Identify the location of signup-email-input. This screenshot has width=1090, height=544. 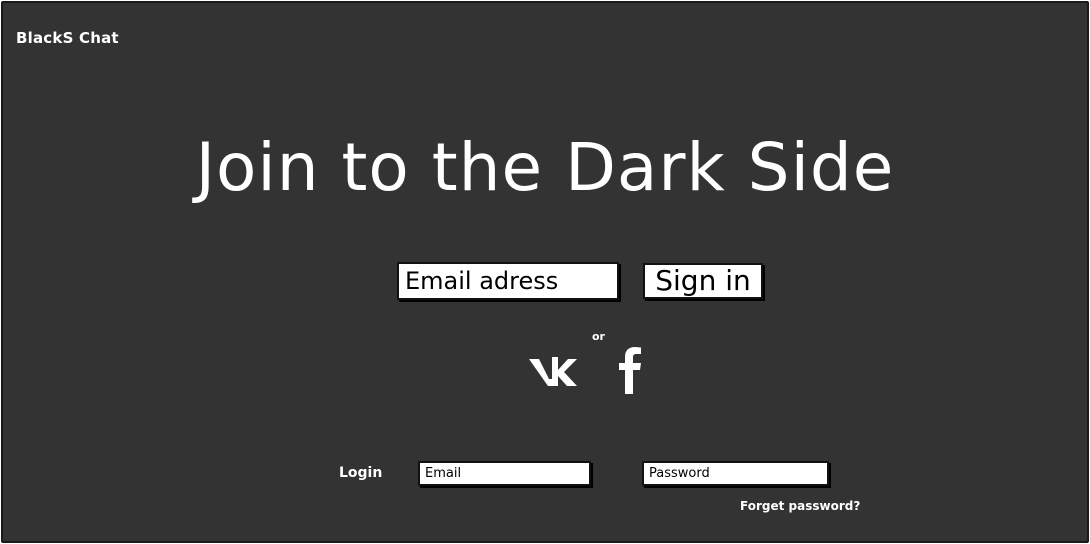
(508, 281).